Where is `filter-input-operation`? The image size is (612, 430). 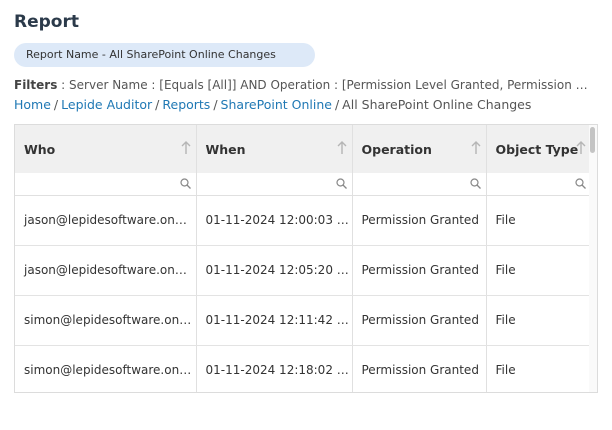 filter-input-operation is located at coordinates (419, 184).